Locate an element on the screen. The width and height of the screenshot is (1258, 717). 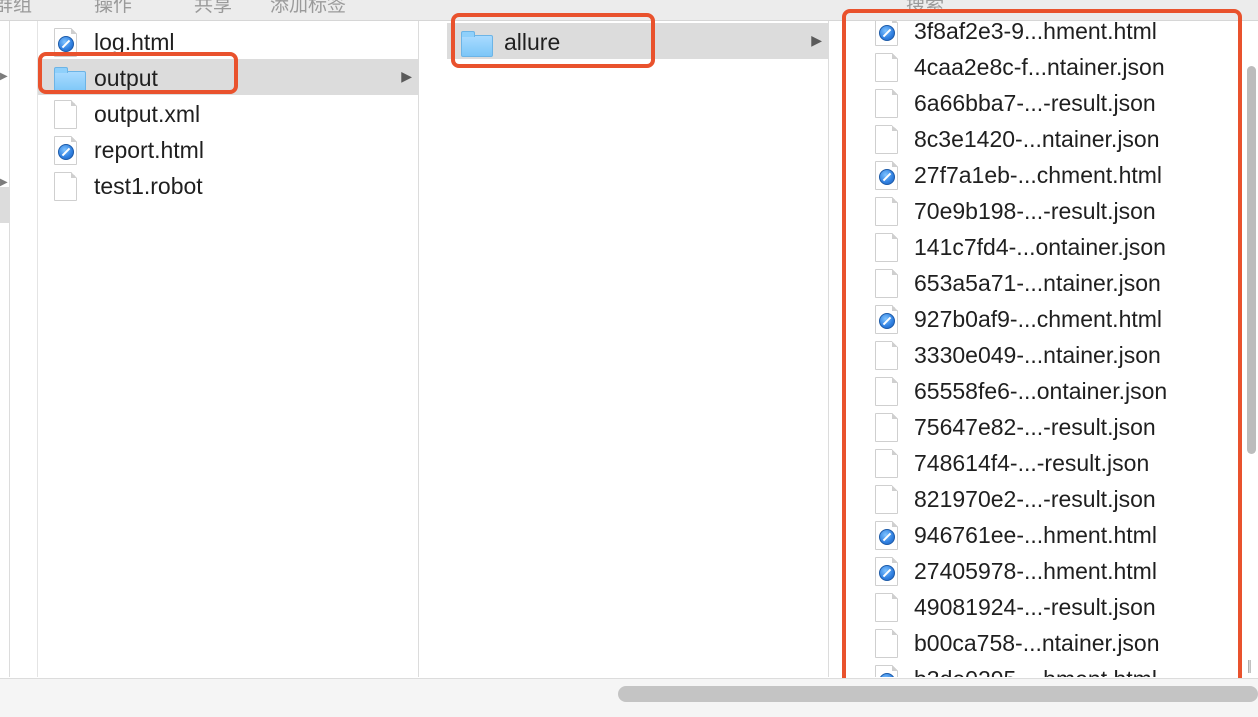
list-item: output.xml is located at coordinates (228, 113).